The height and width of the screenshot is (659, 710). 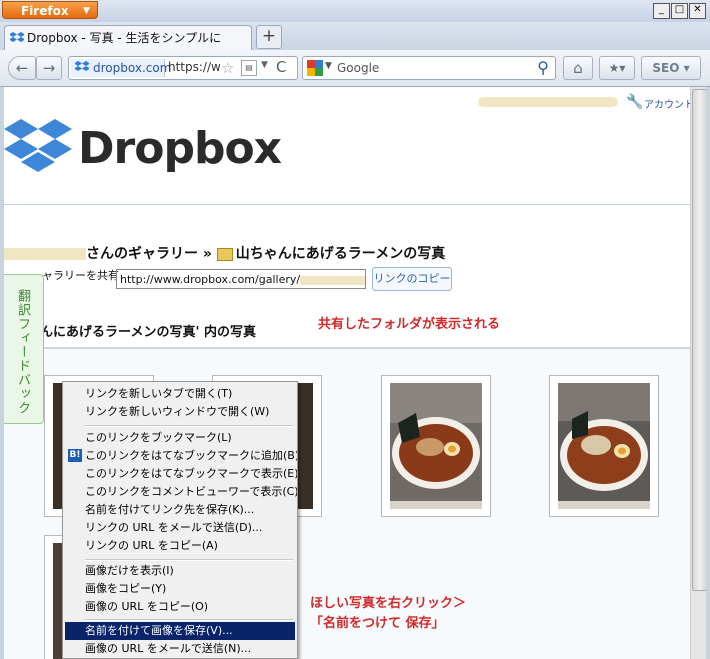 What do you see at coordinates (281, 67) in the screenshot?
I see `reload-icon: C` at bounding box center [281, 67].